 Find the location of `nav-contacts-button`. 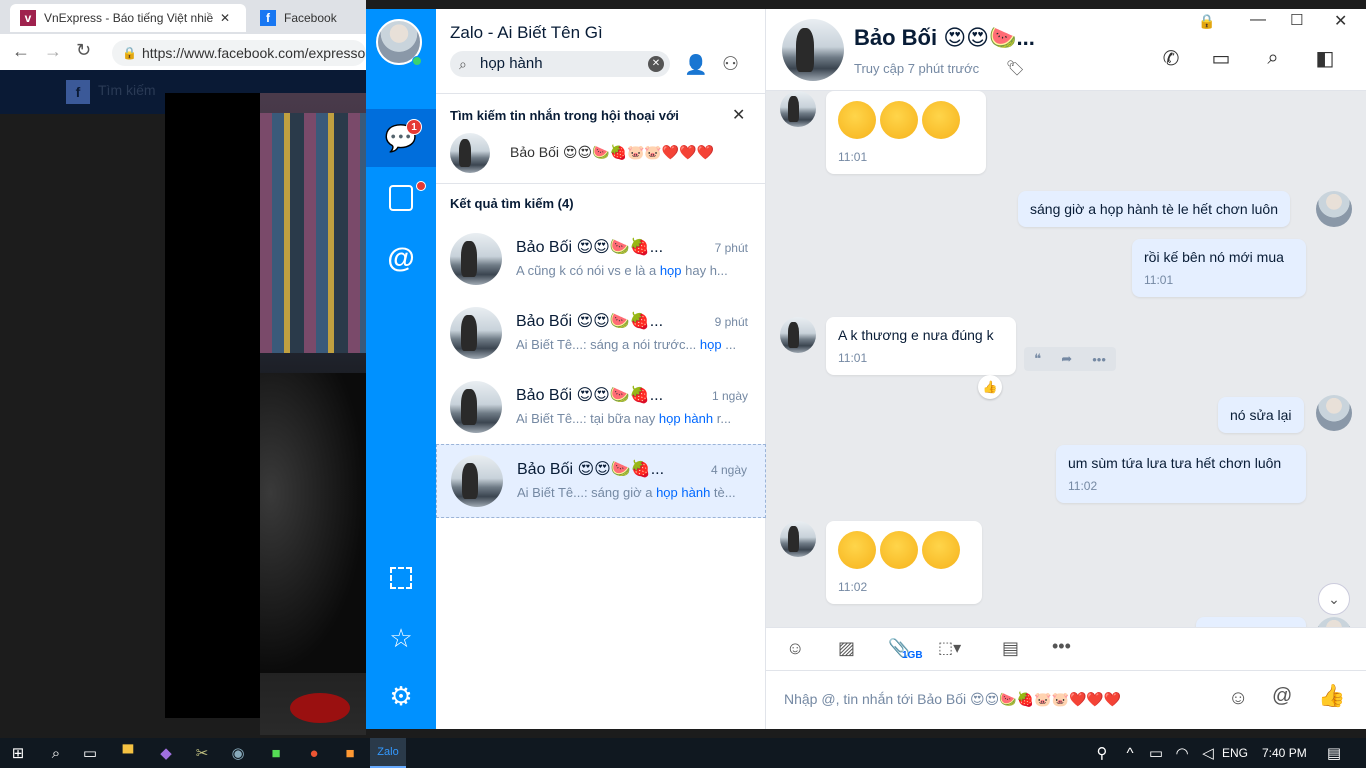

nav-contacts-button is located at coordinates (401, 198).